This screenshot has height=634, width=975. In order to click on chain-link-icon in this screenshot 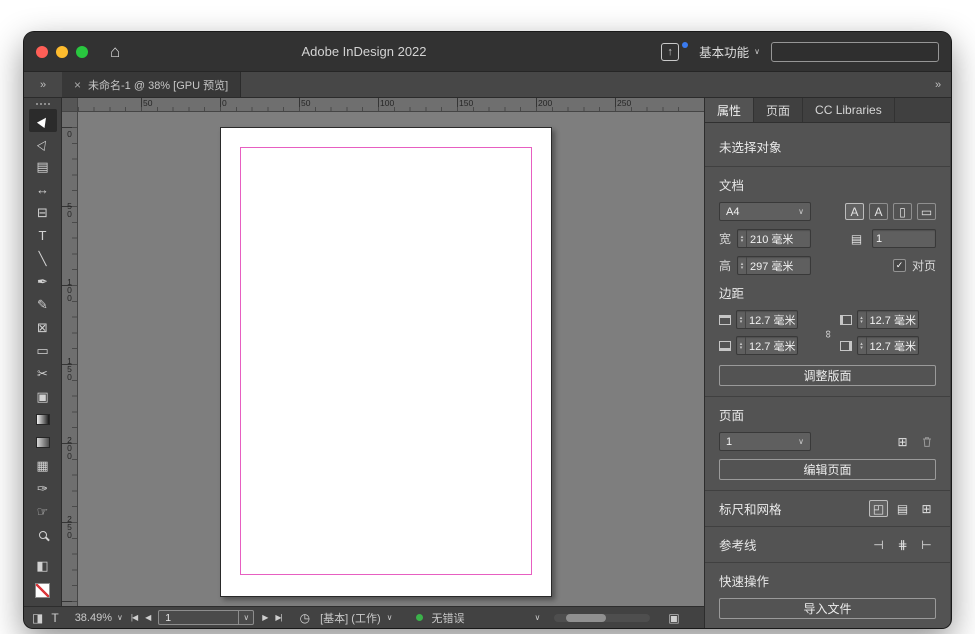, I will do `click(828, 333)`.